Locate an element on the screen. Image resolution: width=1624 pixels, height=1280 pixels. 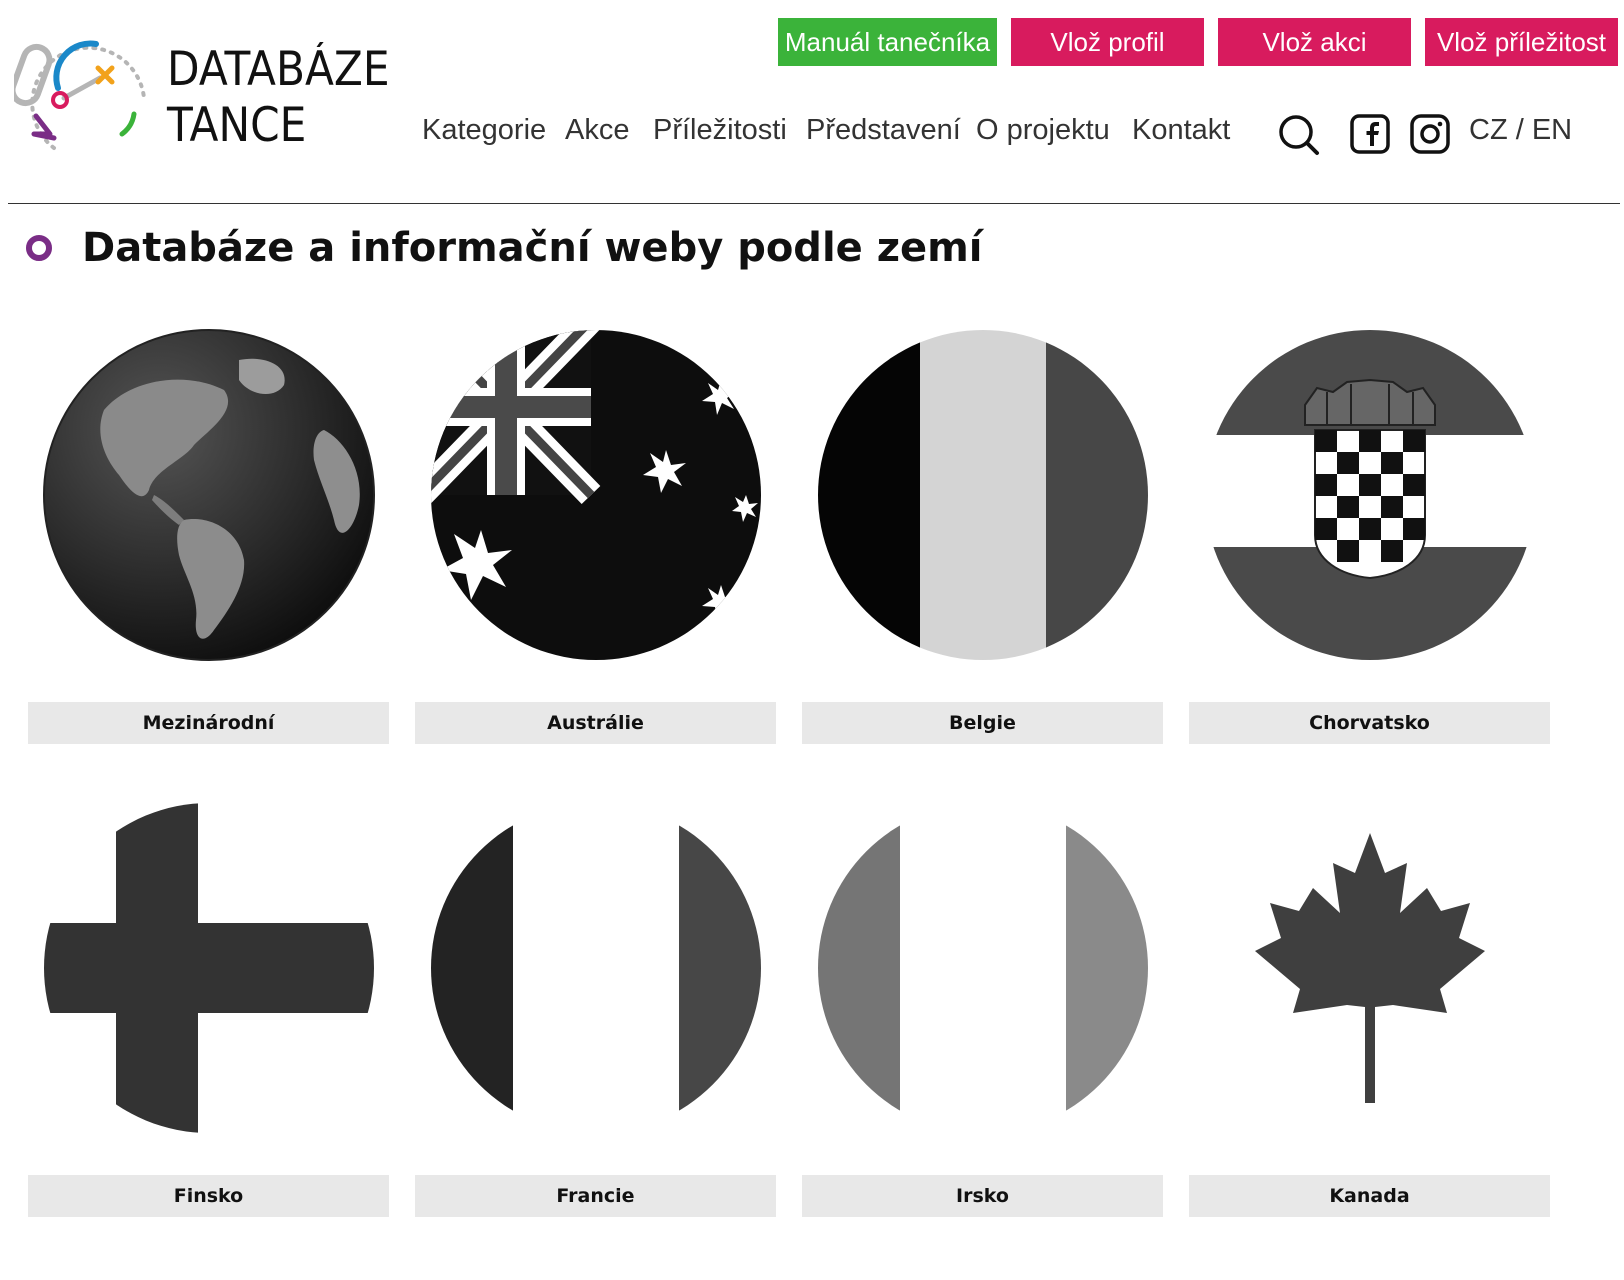
nav-item-performances: Představení is located at coordinates (883, 130).